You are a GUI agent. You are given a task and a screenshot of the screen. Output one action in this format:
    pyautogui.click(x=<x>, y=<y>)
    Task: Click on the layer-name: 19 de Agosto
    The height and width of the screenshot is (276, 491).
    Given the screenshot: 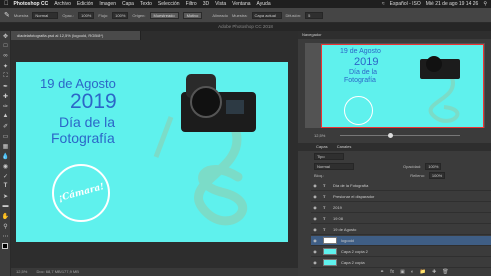 What is the action you would take?
    pyautogui.click(x=345, y=229)
    